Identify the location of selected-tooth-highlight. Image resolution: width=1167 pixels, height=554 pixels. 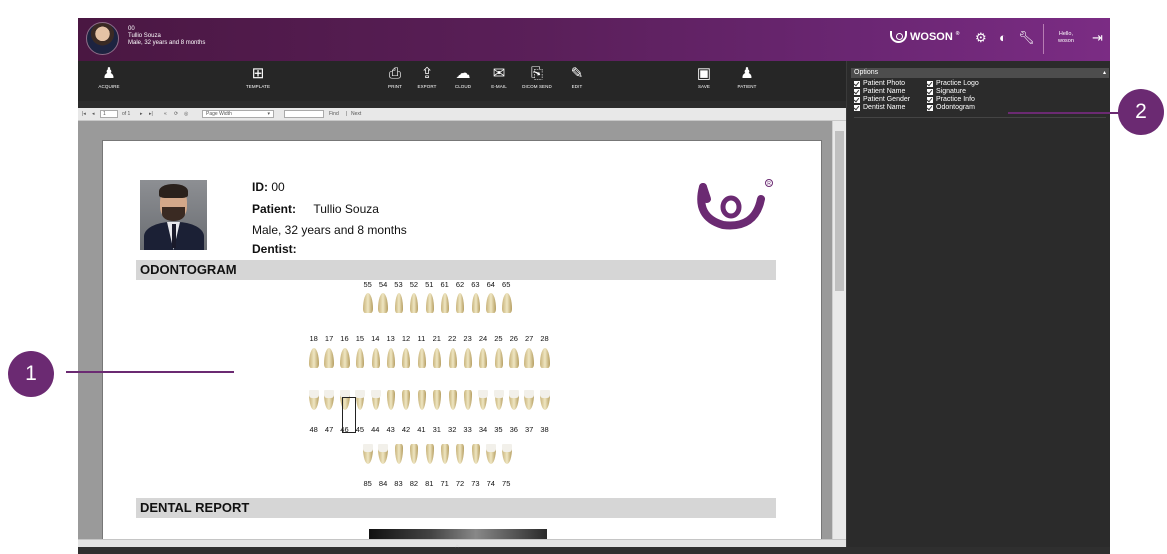
(349, 415).